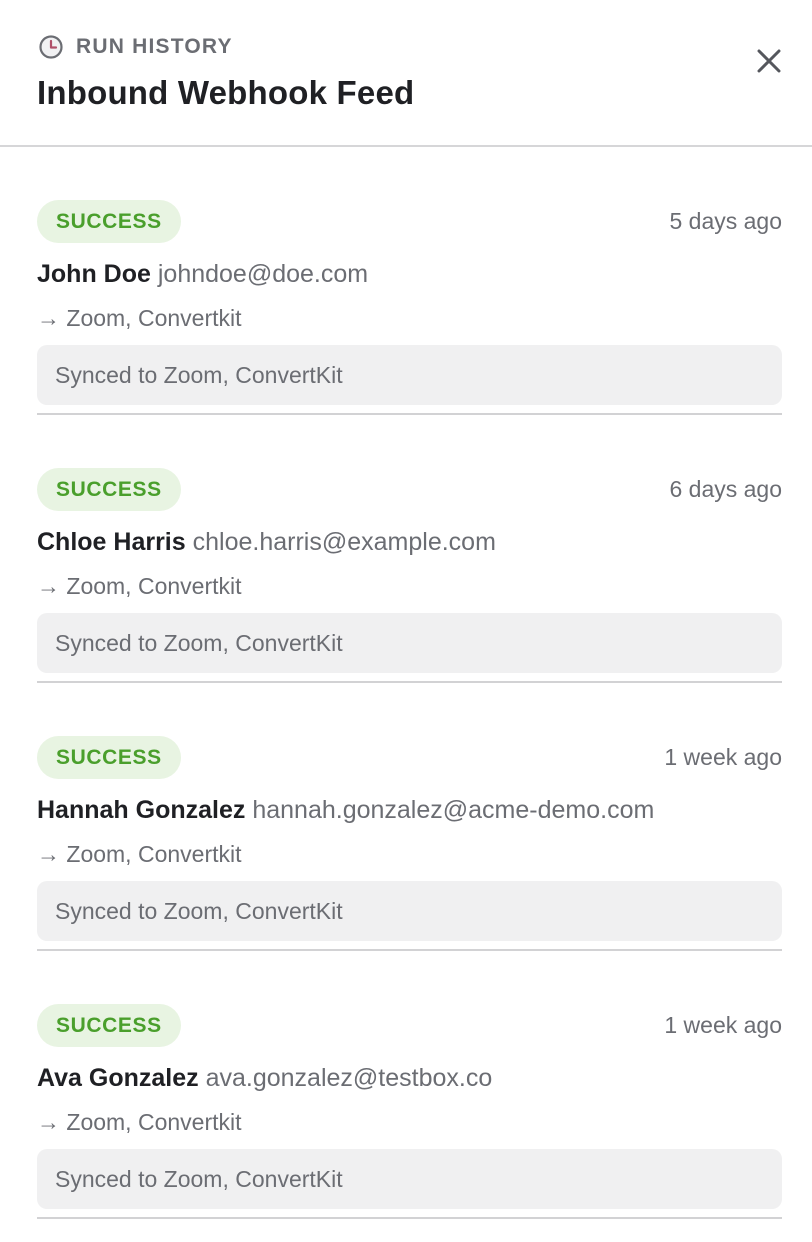 The width and height of the screenshot is (812, 1242). Describe the element at coordinates (94, 274) in the screenshot. I see `contact-name: John Doe` at that location.